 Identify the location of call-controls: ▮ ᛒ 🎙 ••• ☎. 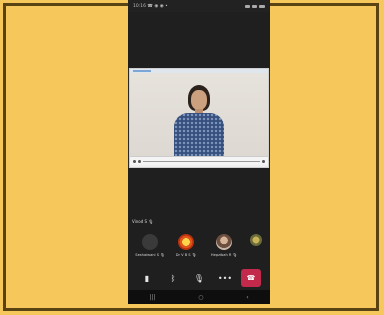
(199, 278).